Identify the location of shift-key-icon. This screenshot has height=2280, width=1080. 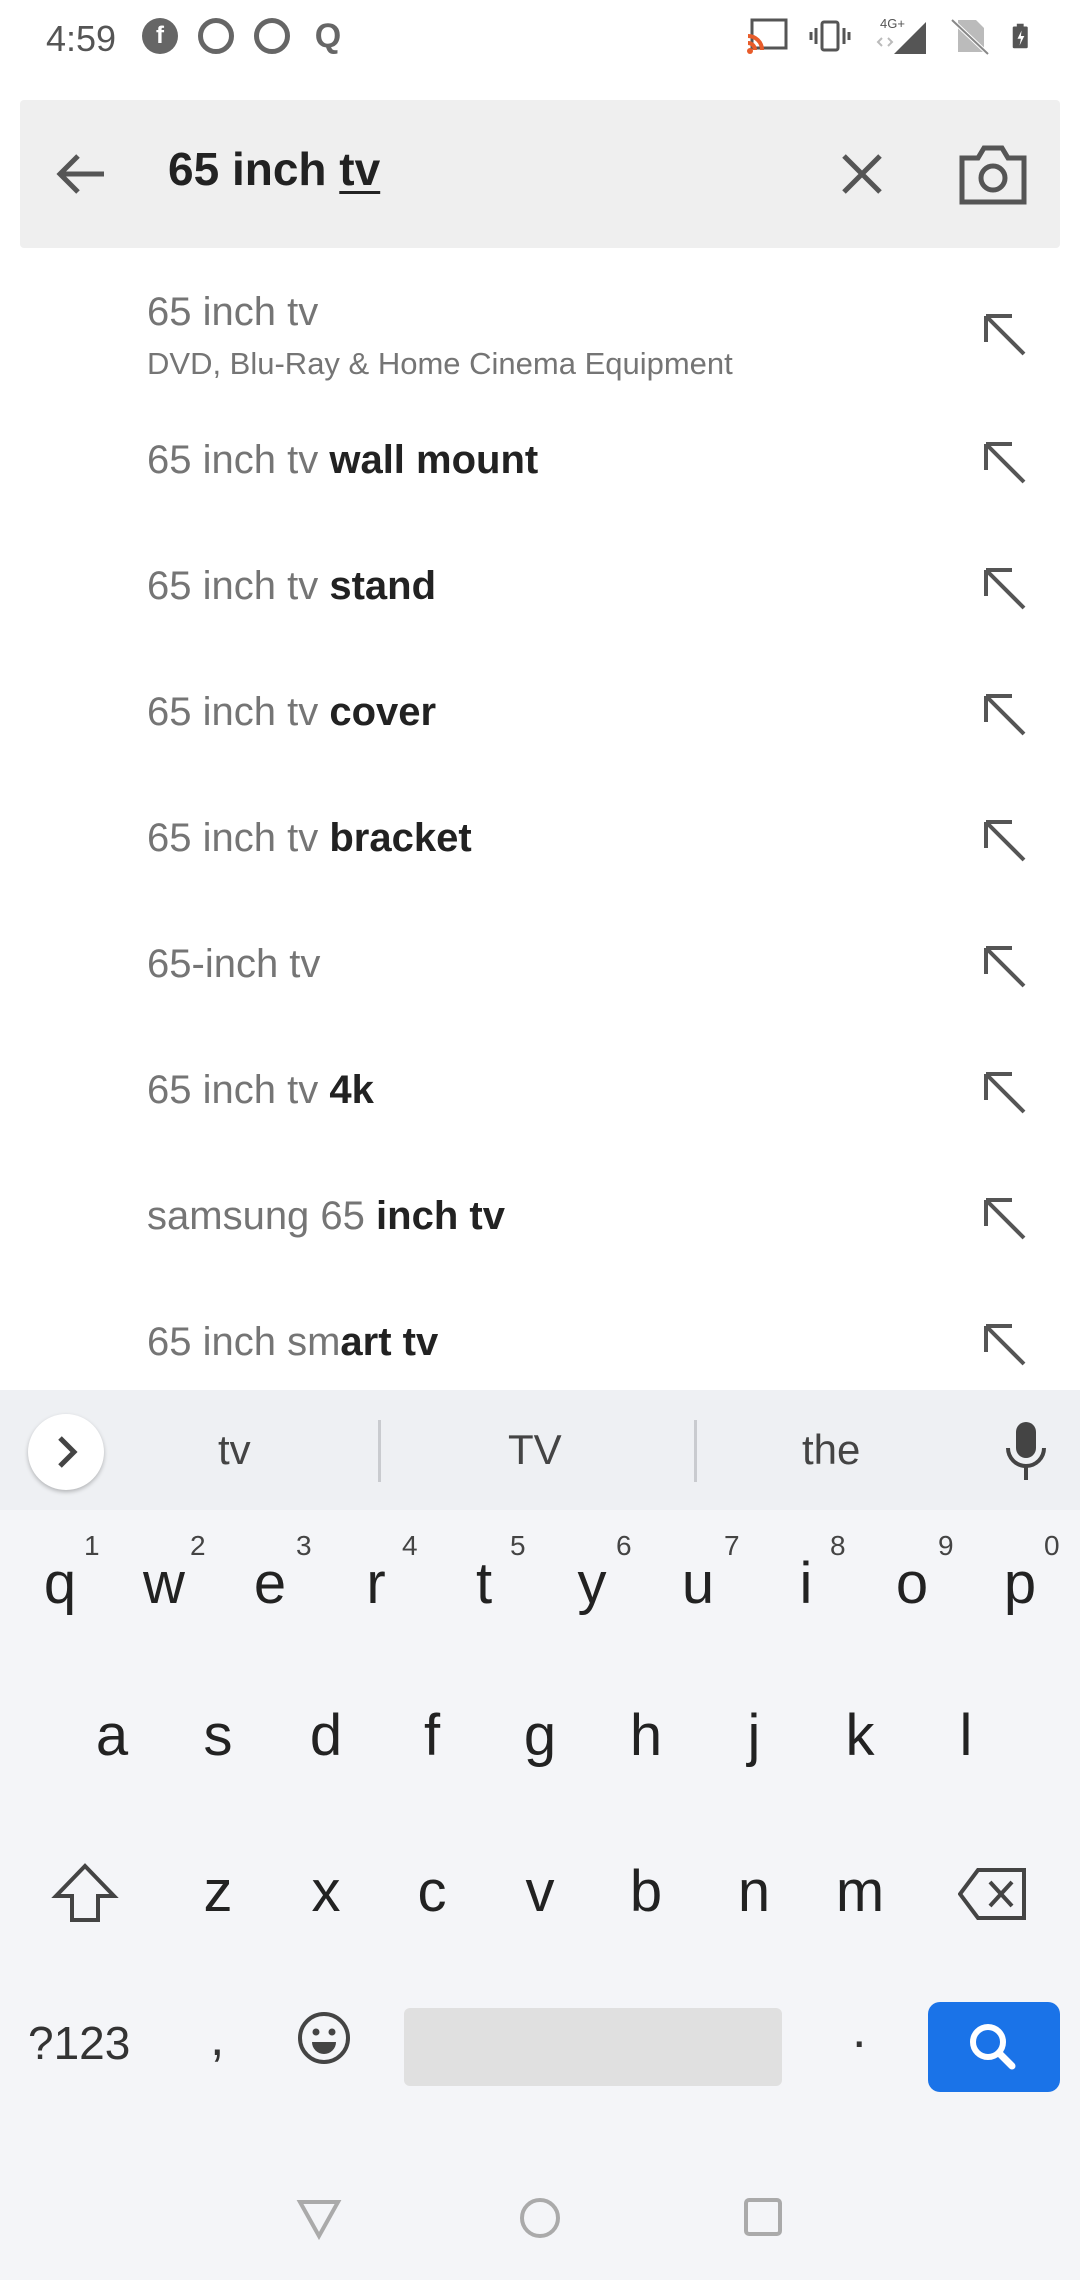
(85, 1893).